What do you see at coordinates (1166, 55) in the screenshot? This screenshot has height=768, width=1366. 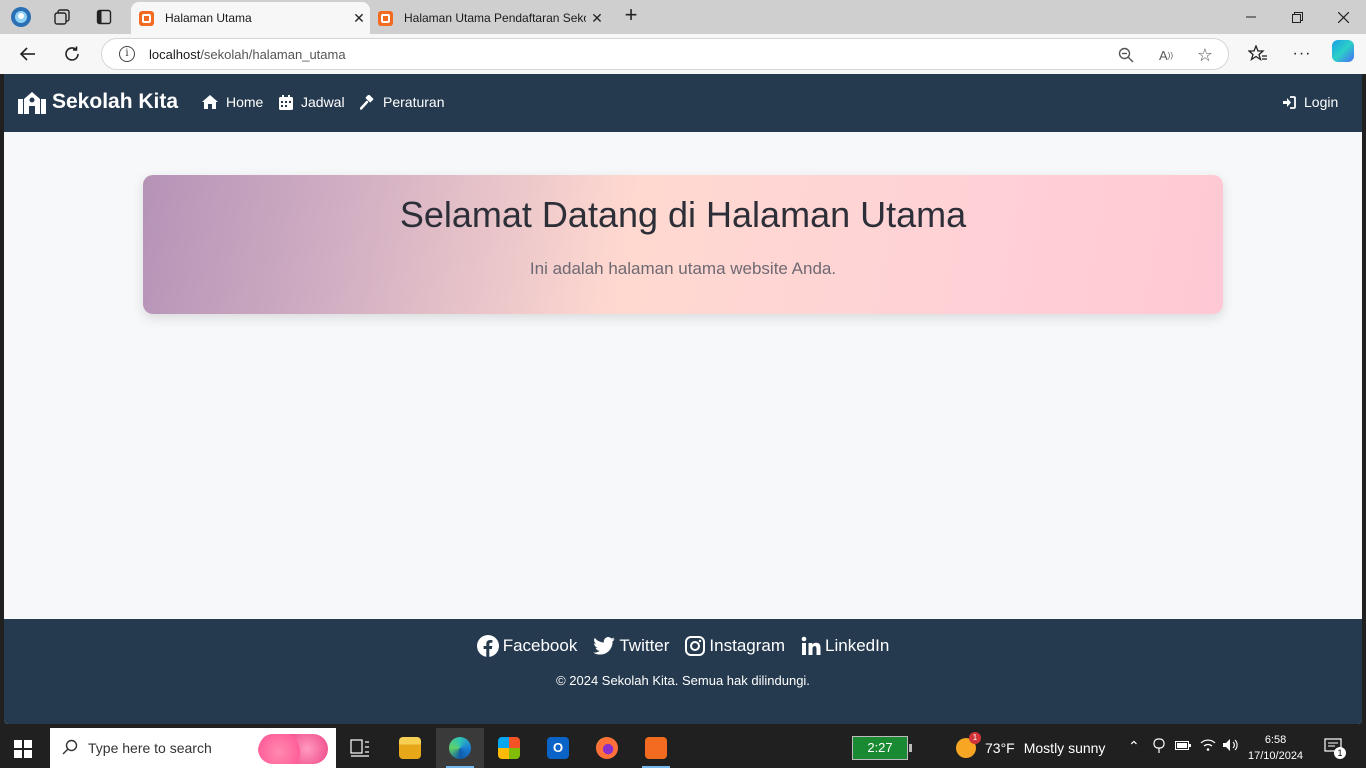 I see `read-aloud-icon: A))` at bounding box center [1166, 55].